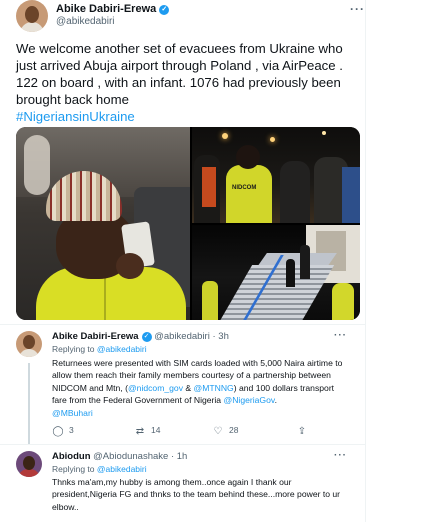 Image resolution: width=439 pixels, height=523 pixels. What do you see at coordinates (95, 336) in the screenshot?
I see `reply-author-name: Abike Dabiri-Erewa` at bounding box center [95, 336].